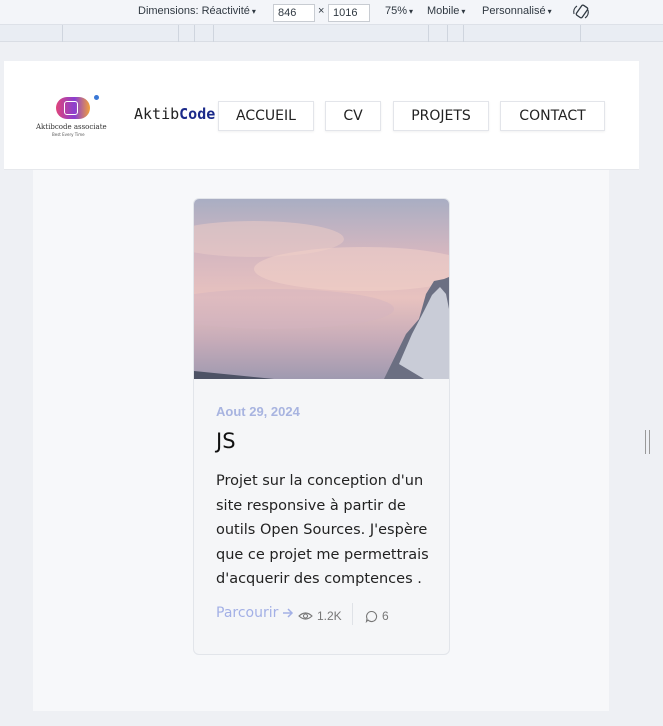 Image resolution: width=663 pixels, height=726 pixels. Describe the element at coordinates (552, 116) in the screenshot. I see `nav-contact: CONTACT` at that location.